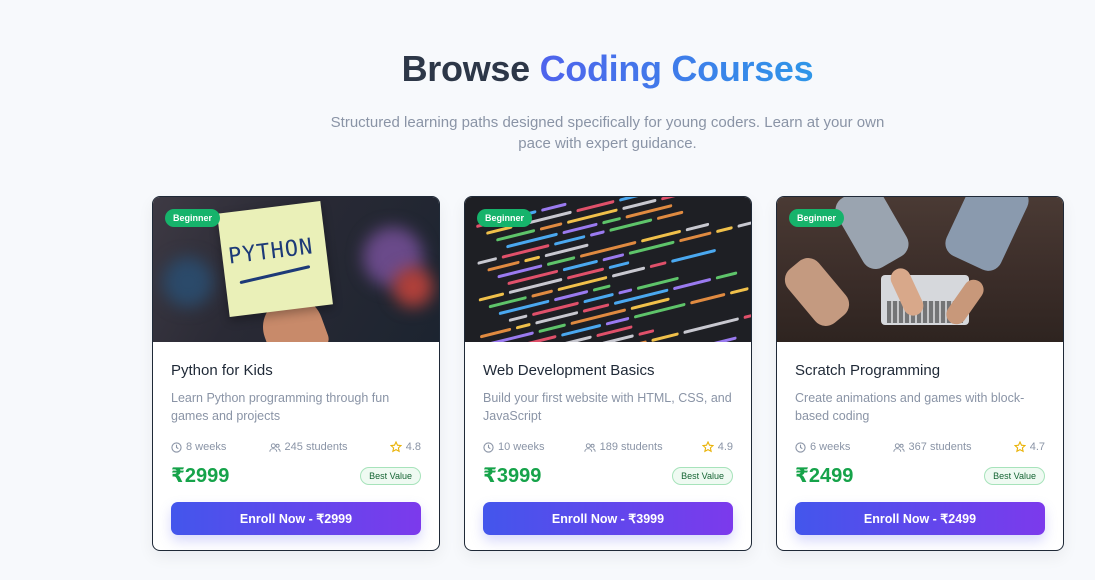 The image size is (1095, 580). What do you see at coordinates (222, 370) in the screenshot?
I see `course-title: Python for Kids` at bounding box center [222, 370].